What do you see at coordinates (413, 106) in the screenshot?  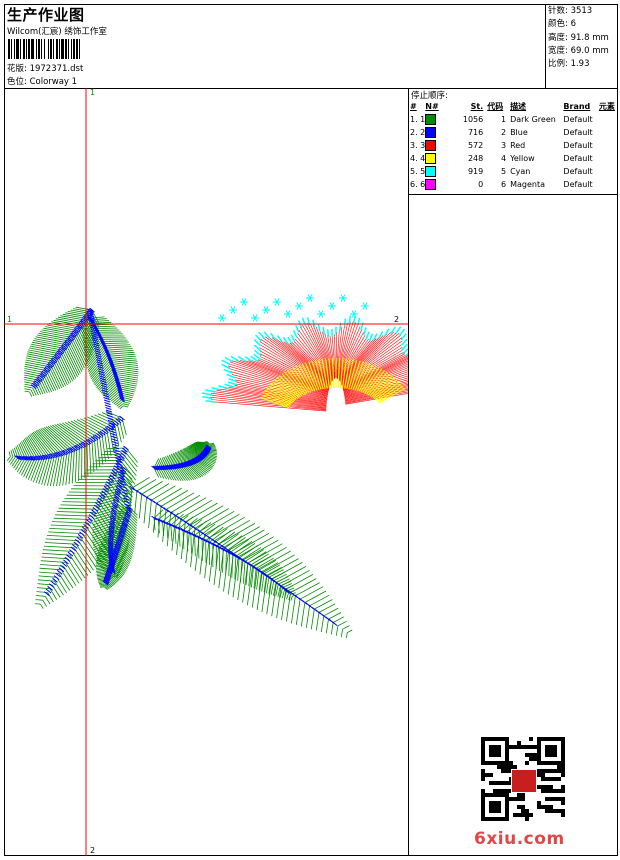 I see `col-header-index: #` at bounding box center [413, 106].